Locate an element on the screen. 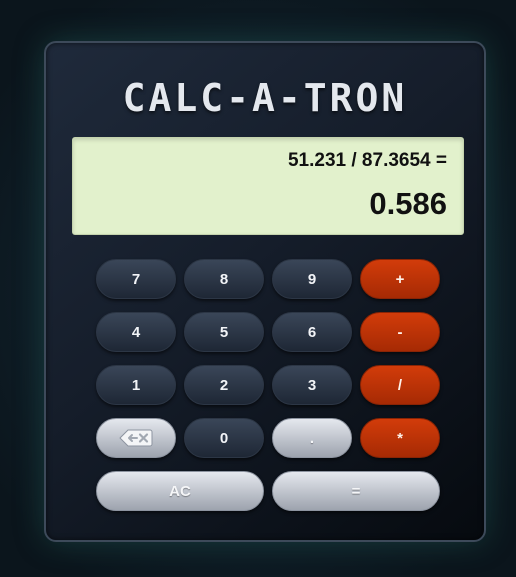  key-8: 8 is located at coordinates (224, 279).